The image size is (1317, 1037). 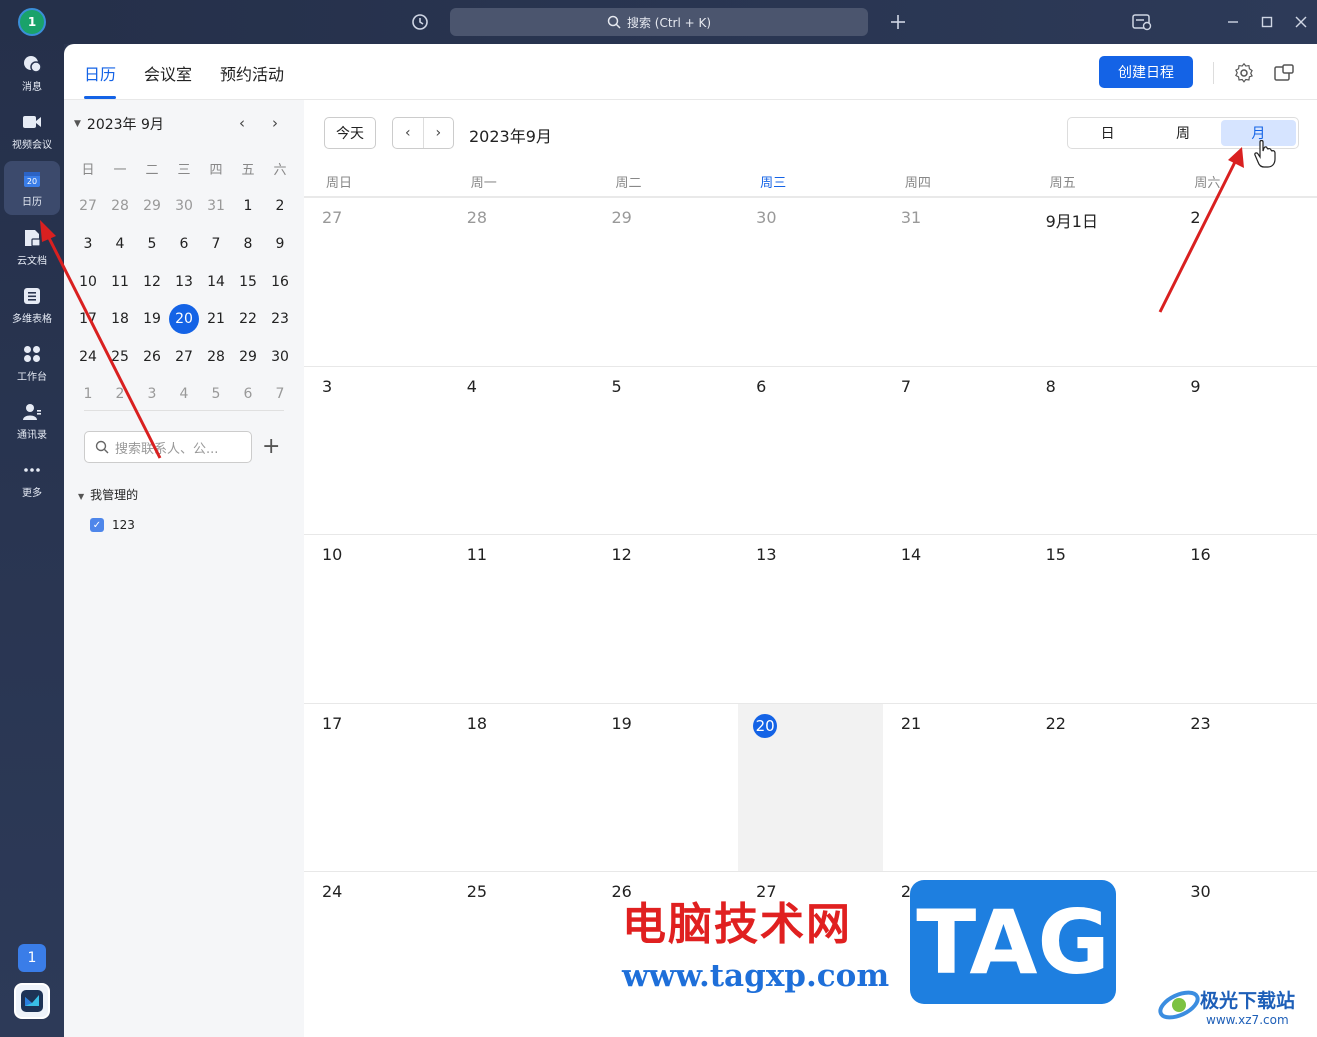 What do you see at coordinates (376, 451) in the screenshot?
I see `day-cell: 3` at bounding box center [376, 451].